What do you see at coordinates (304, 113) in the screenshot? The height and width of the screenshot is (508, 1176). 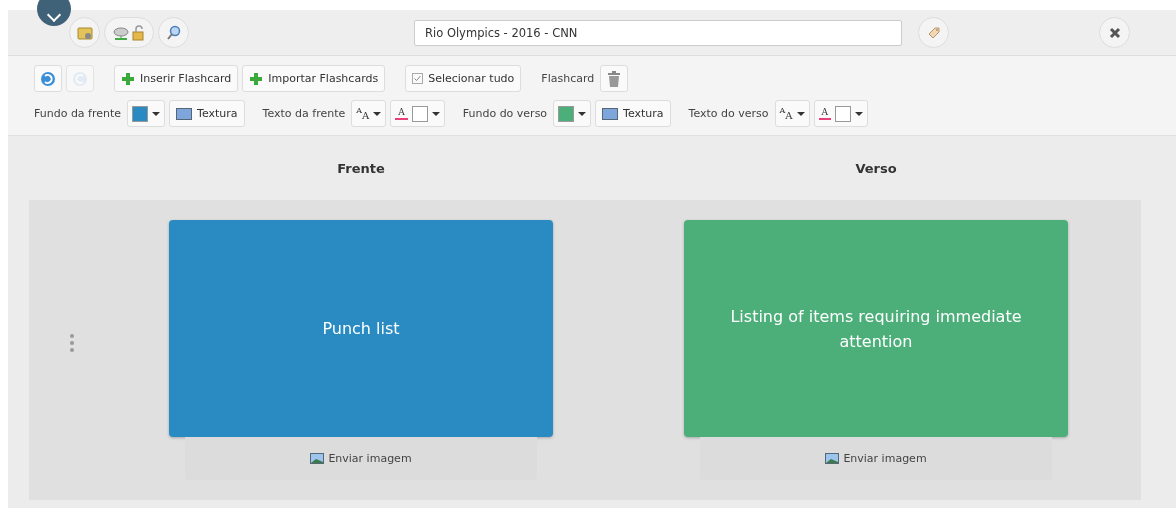 I see `text-label: Texto da frente` at bounding box center [304, 113].